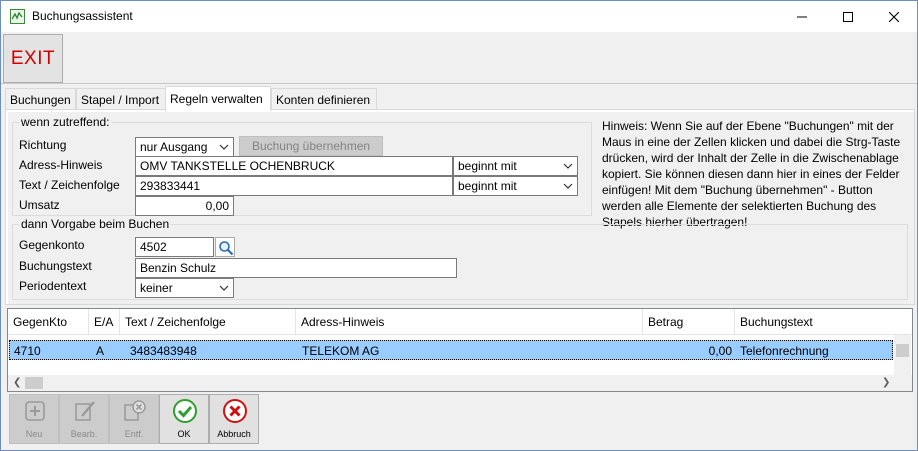 Image resolution: width=918 pixels, height=451 pixels. Describe the element at coordinates (55, 266) in the screenshot. I see `buchungstext-label: Buchungstext` at that location.